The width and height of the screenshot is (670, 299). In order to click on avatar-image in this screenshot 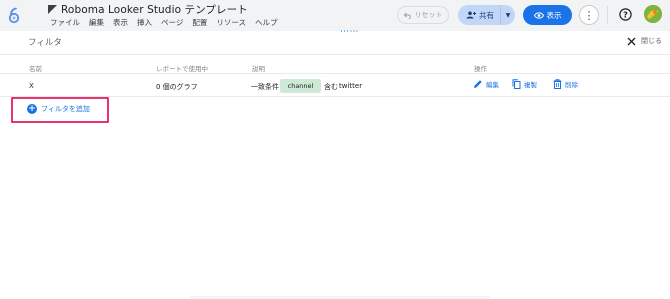, I will do `click(653, 14)`.